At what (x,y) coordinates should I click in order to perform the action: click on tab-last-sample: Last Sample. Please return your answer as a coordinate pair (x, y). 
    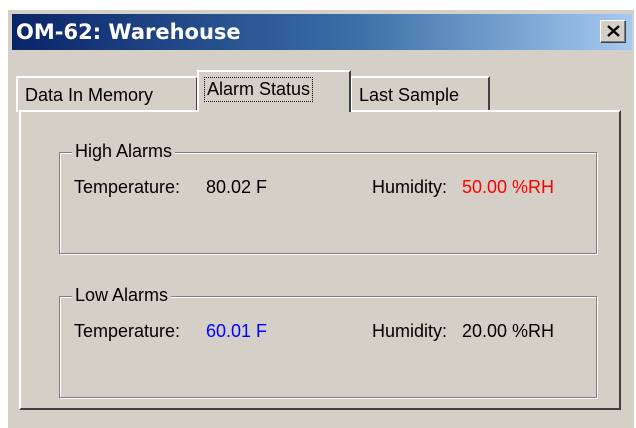
    Looking at the image, I should click on (420, 94).